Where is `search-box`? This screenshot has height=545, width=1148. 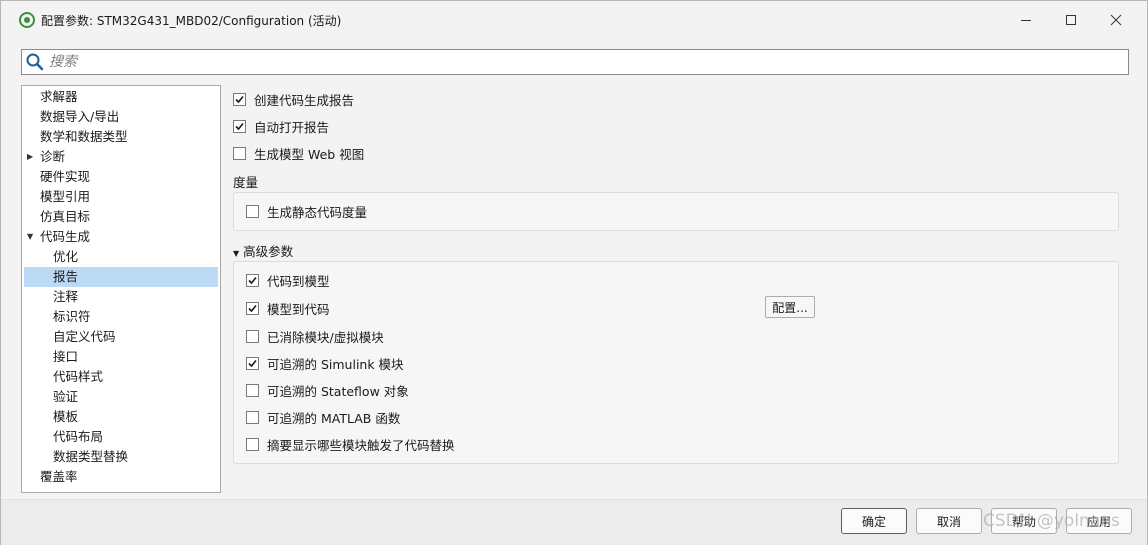 search-box is located at coordinates (575, 62).